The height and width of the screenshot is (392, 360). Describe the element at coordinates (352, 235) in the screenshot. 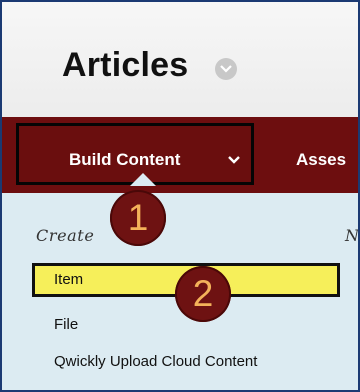

I see `new-page-column-heading: N` at that location.